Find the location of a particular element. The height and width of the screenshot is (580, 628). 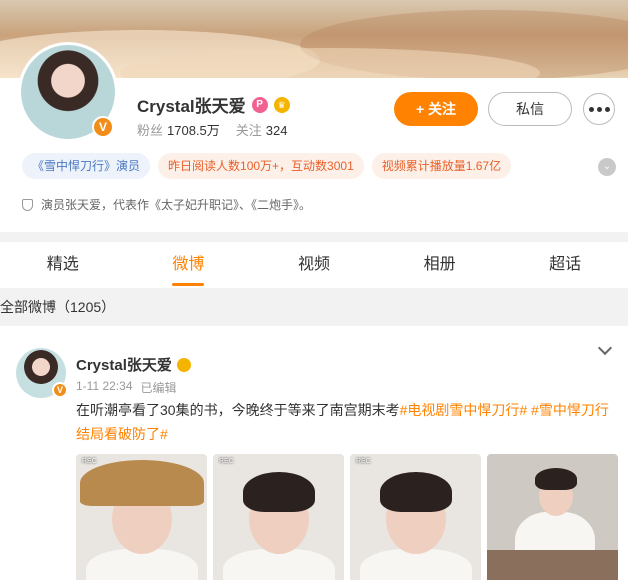

hashtag-link: #电视剧雪中悍刀行# is located at coordinates (464, 410).